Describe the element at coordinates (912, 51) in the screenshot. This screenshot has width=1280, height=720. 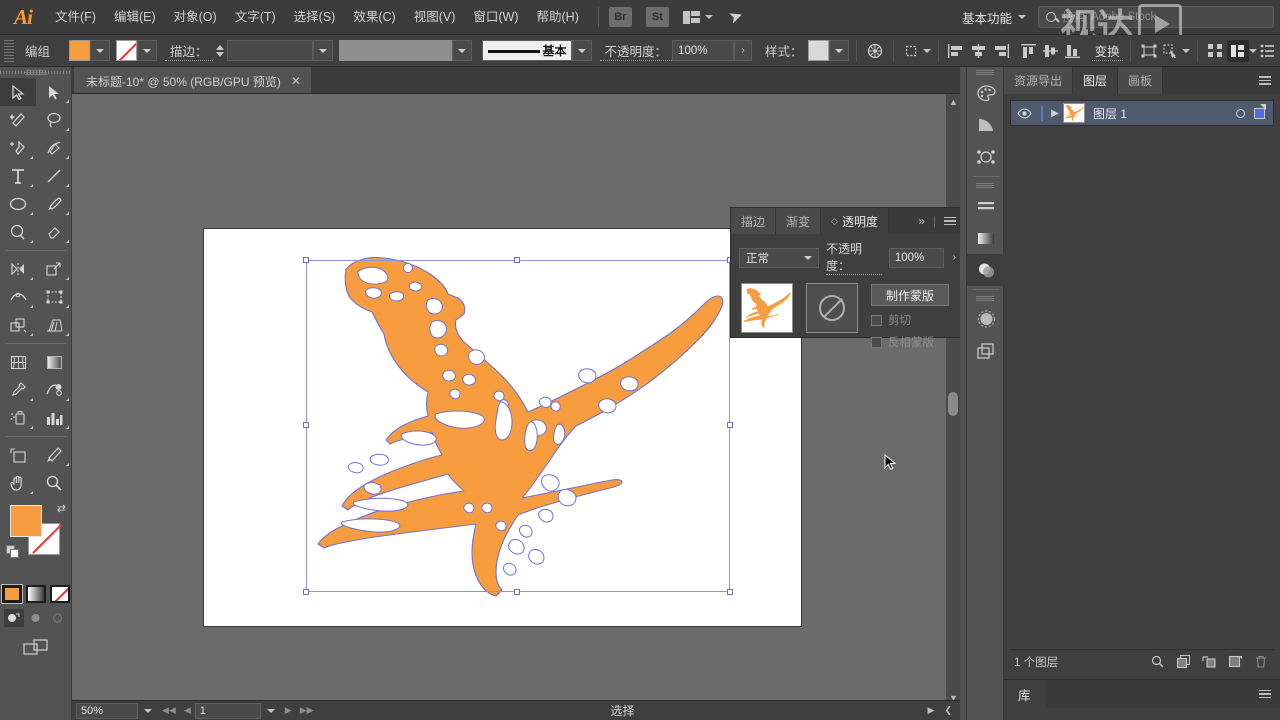
I see `isolate-selected-icon` at that location.